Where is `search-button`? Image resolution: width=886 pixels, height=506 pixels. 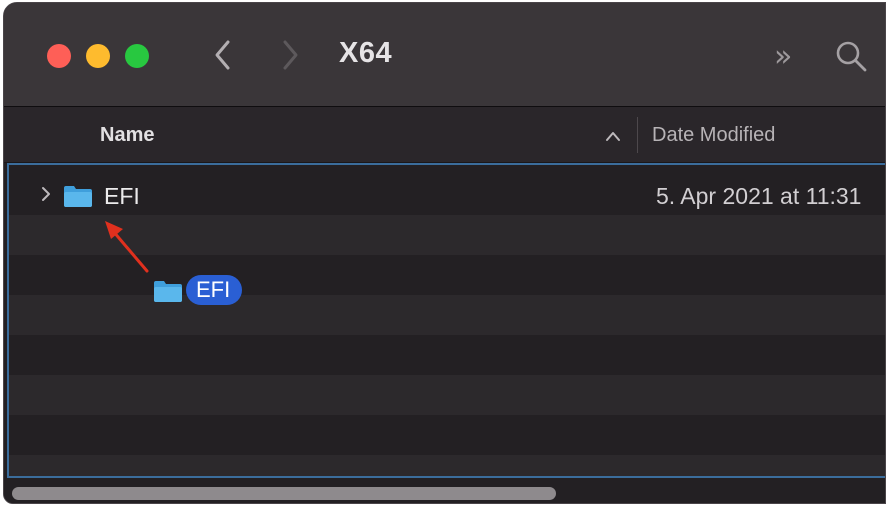
search-button is located at coordinates (851, 56).